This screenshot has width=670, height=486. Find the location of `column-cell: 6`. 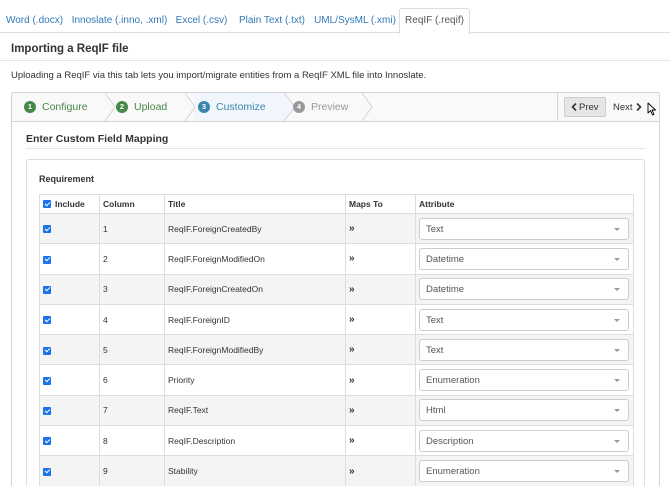

column-cell: 6 is located at coordinates (132, 380).